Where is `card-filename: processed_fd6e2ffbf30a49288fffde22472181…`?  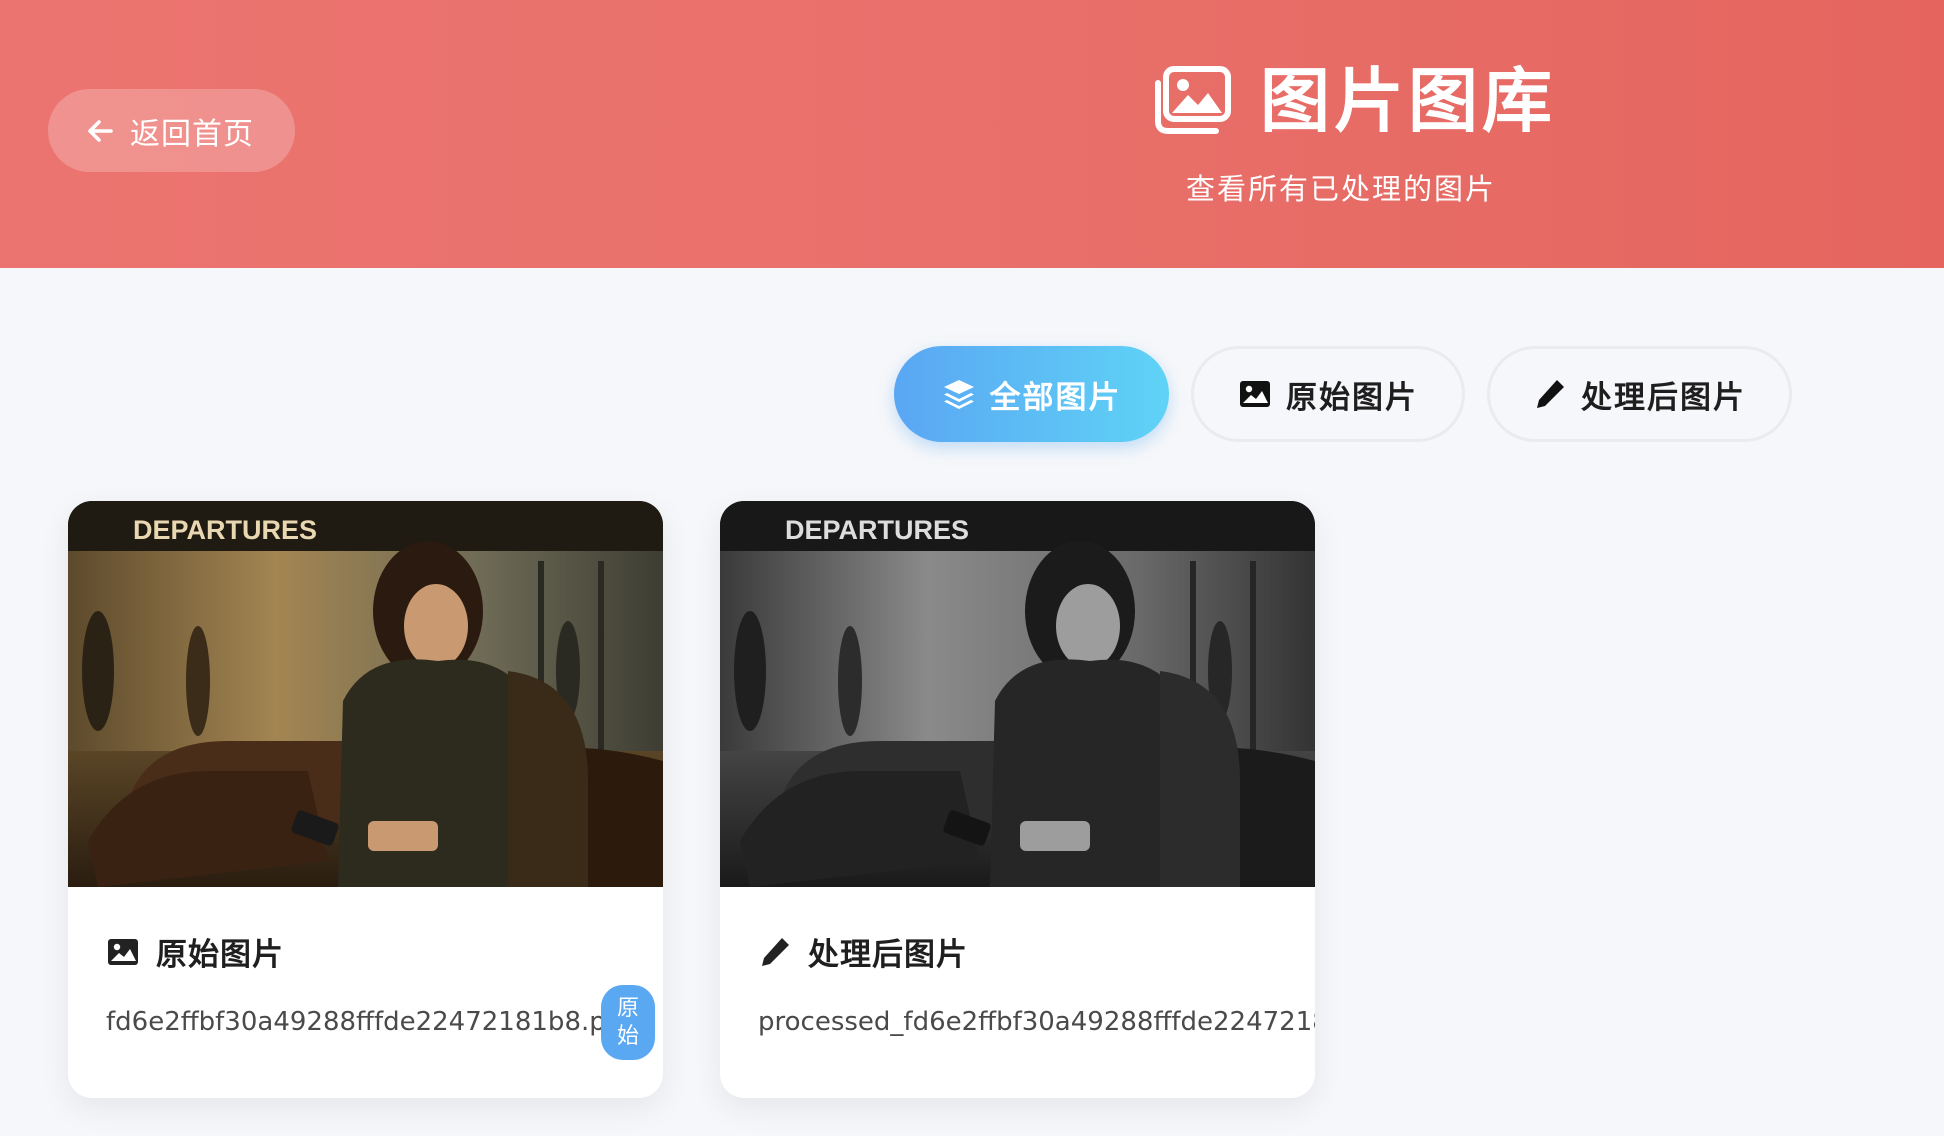 card-filename: processed_fd6e2ffbf30a49288fffde22472181… is located at coordinates (1036, 1022).